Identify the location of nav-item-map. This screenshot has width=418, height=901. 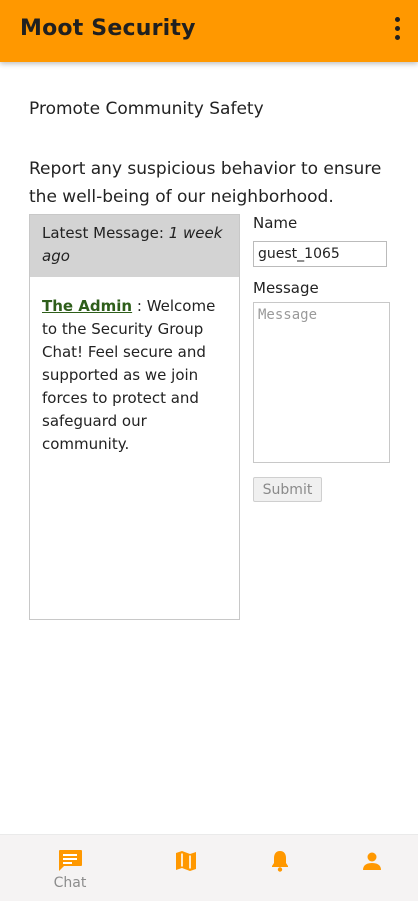
(186, 868).